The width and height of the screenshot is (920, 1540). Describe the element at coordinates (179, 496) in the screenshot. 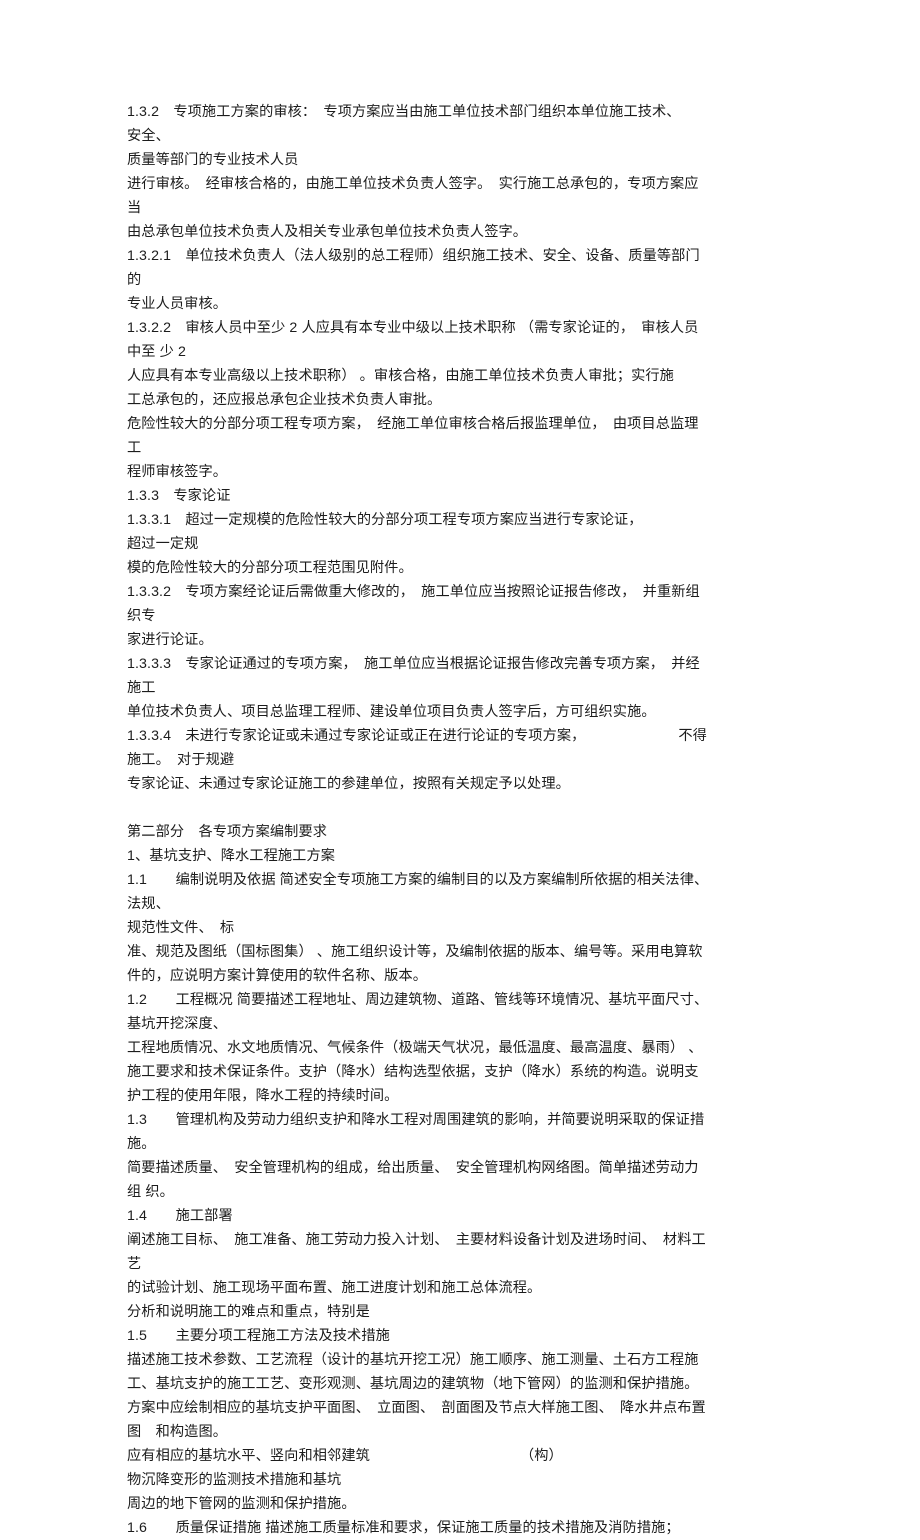

I see `heading-1-3-3: 1.3.3 专家论证` at that location.